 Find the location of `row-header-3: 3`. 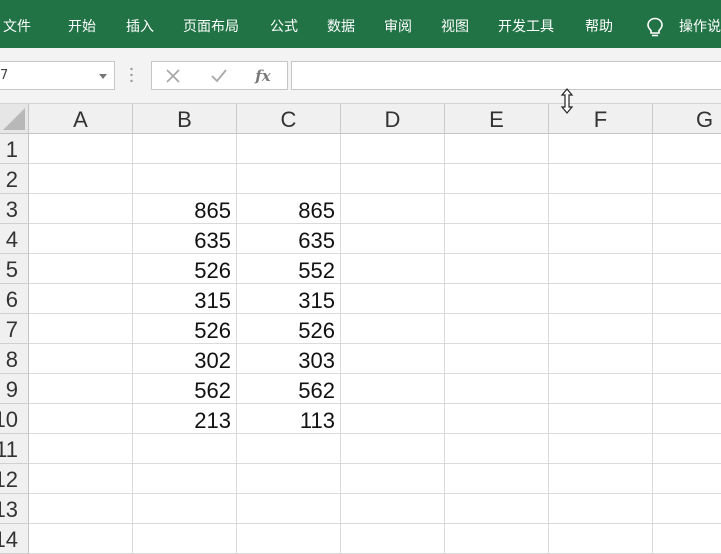

row-header-3: 3 is located at coordinates (14, 209).